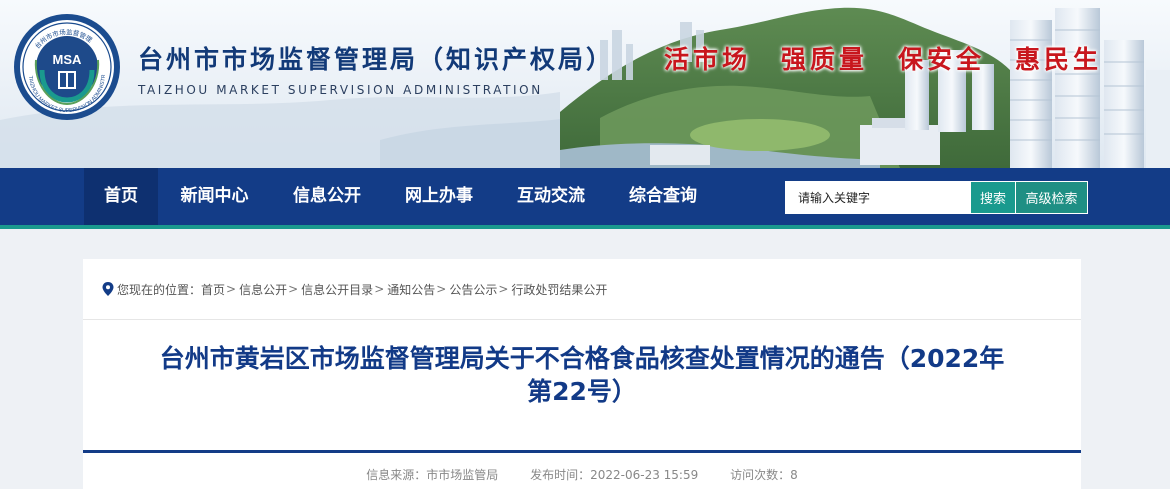 The image size is (1170, 489). What do you see at coordinates (883, 58) in the screenshot?
I see `slogan: 活市场 强质量 保安全 惠民生` at bounding box center [883, 58].